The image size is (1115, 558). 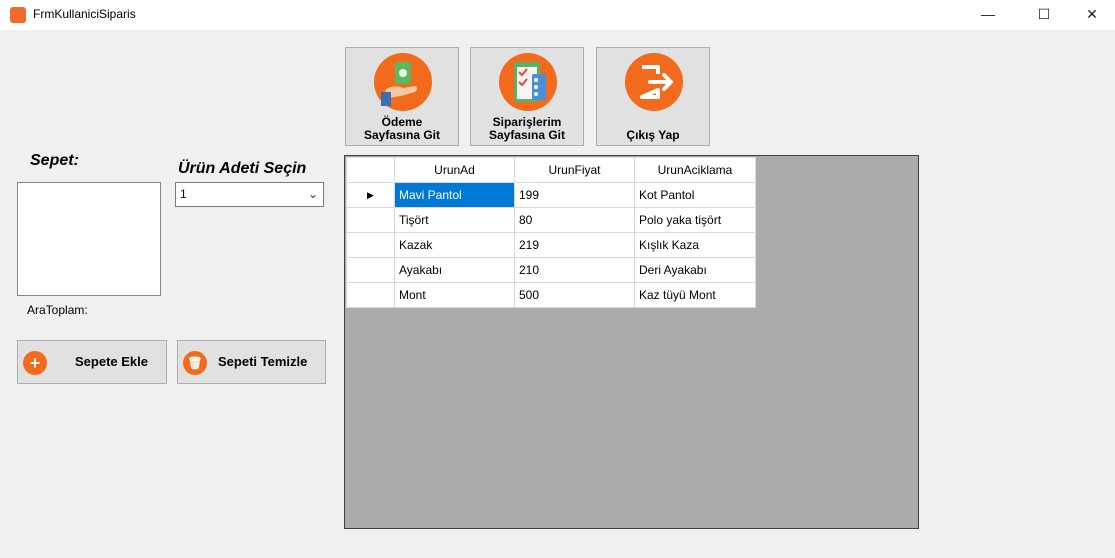 What do you see at coordinates (574, 170) in the screenshot?
I see `column-header-urunfiyat: UrunFiyat` at bounding box center [574, 170].